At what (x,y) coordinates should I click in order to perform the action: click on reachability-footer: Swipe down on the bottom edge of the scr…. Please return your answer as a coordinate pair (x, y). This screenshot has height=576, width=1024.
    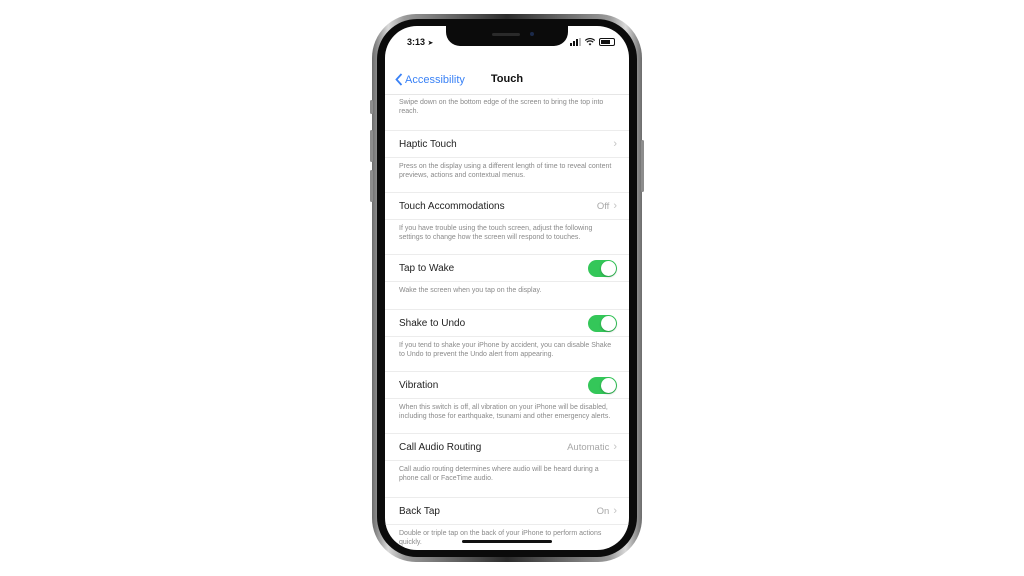
    Looking at the image, I should click on (501, 107).